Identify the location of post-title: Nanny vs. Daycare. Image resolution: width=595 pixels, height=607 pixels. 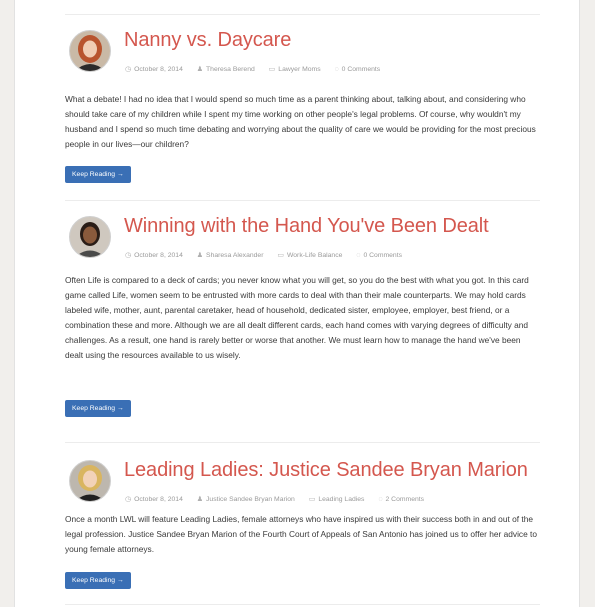
(207, 40).